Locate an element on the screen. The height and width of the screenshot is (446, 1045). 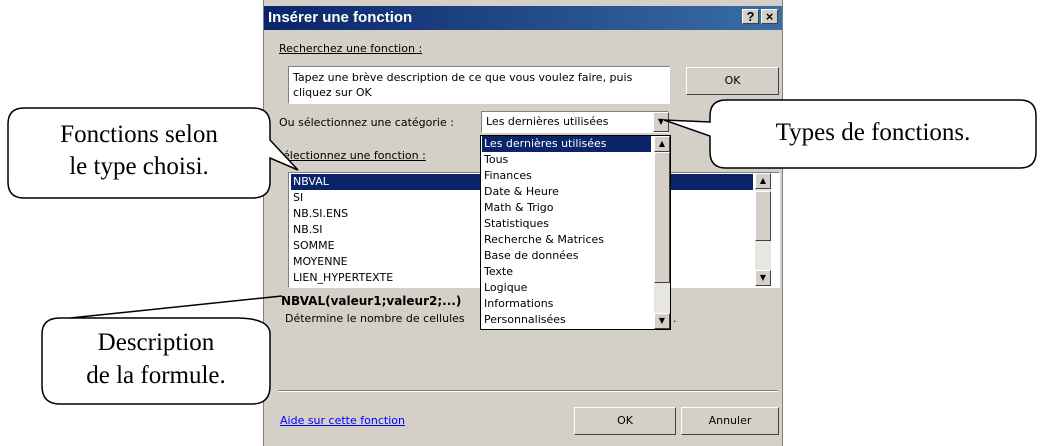
description-tail: . is located at coordinates (675, 318).